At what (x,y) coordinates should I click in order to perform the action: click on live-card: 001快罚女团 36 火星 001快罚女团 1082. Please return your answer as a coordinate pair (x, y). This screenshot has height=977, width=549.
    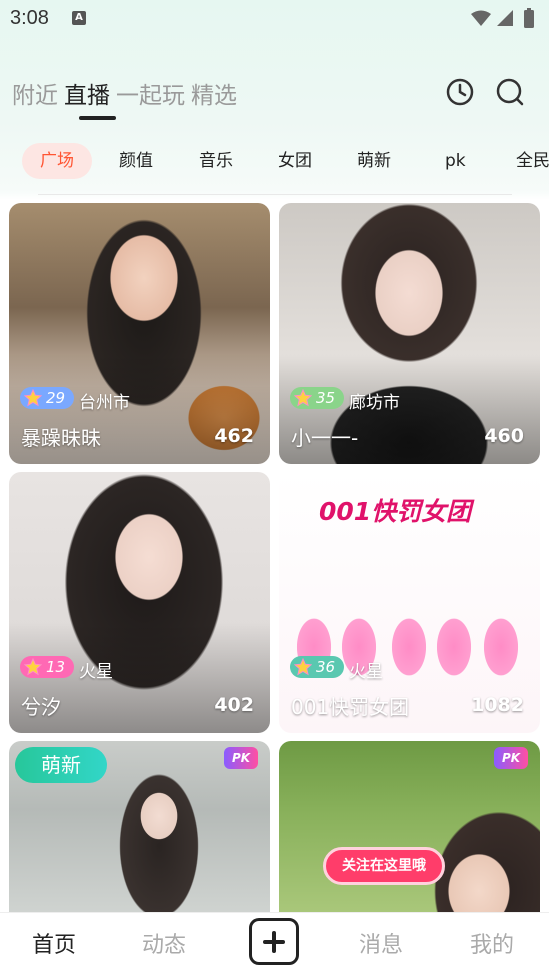
    Looking at the image, I should click on (409, 602).